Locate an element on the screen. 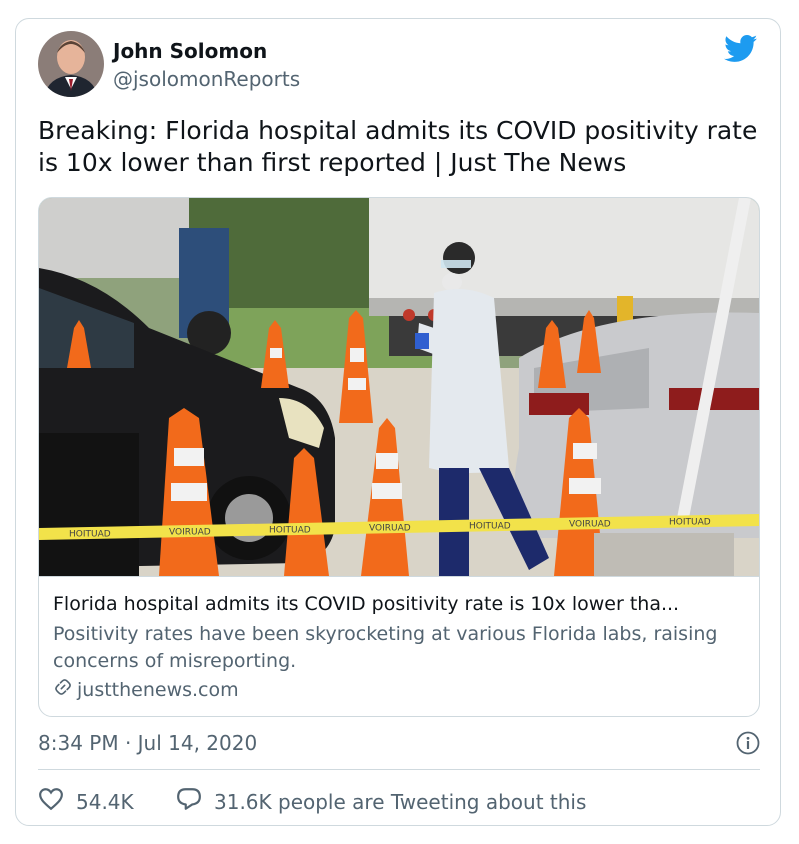 The height and width of the screenshot is (844, 799). heart-icon is located at coordinates (51, 801).